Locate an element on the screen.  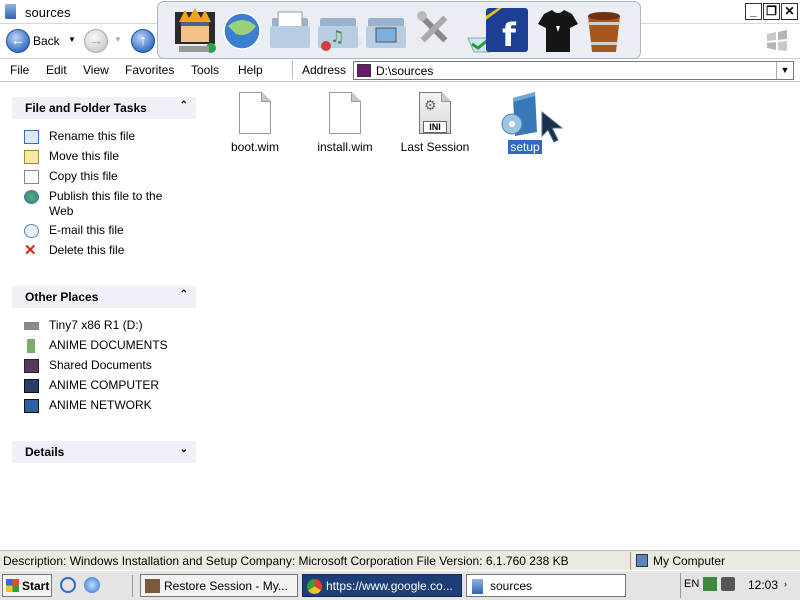
email-icon is located at coordinates (31, 231).